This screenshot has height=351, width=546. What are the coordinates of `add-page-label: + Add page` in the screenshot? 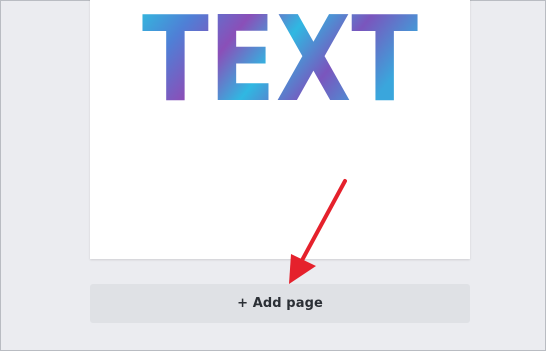 It's located at (280, 303).